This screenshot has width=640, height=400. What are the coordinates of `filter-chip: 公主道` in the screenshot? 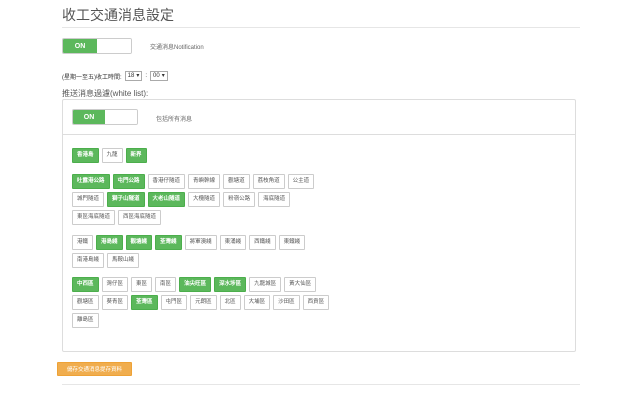 It's located at (301, 181).